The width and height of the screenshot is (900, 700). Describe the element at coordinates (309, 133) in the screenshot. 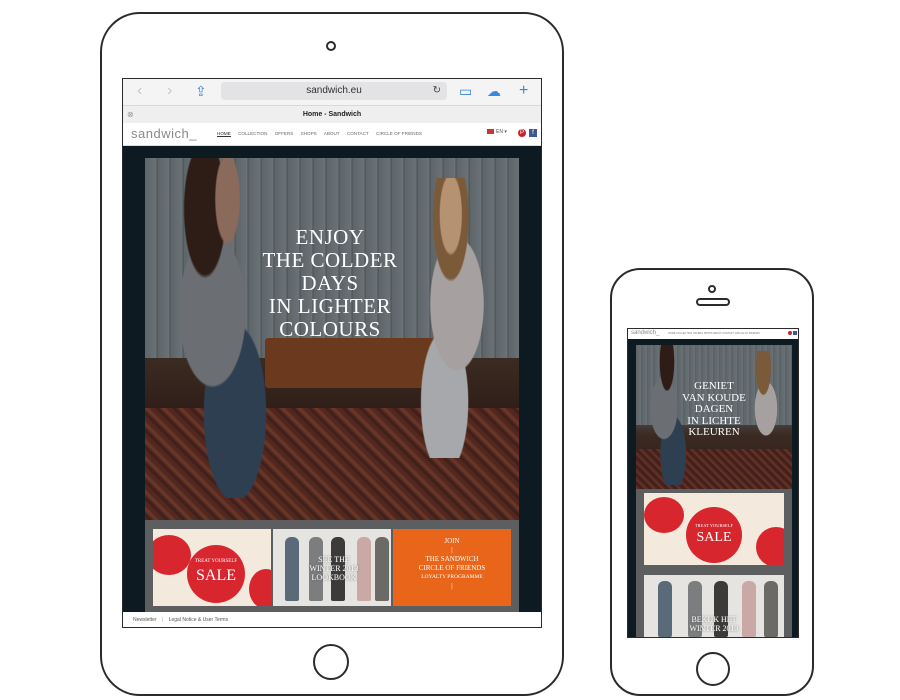

I see `nav-shops: SHOPS` at that location.